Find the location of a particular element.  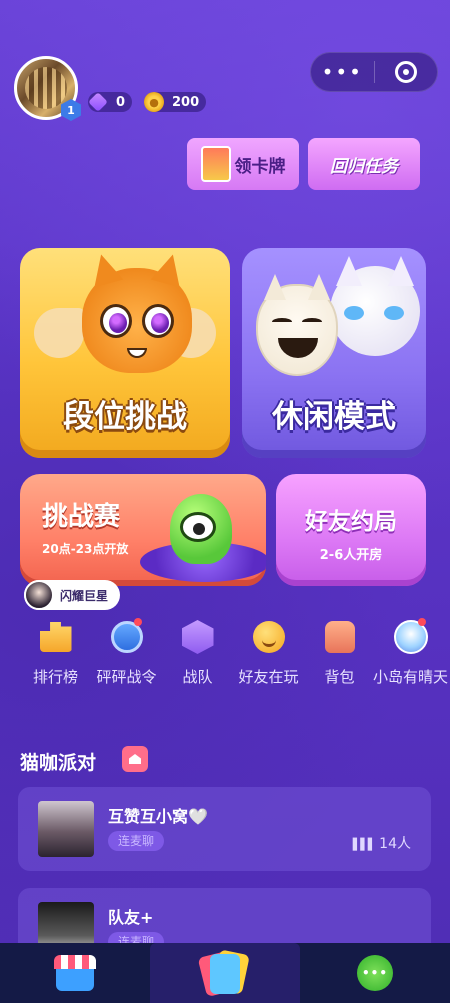

shortcut-label: 砰砰战令 is located at coordinates (126, 677).